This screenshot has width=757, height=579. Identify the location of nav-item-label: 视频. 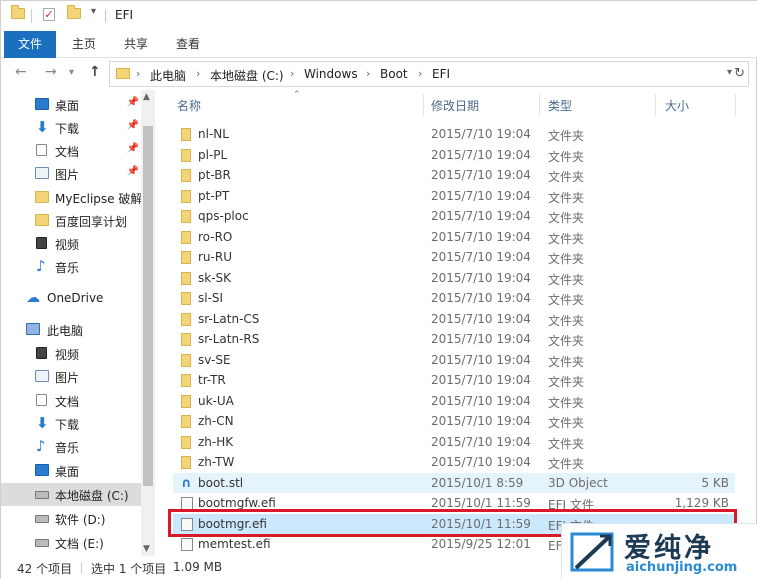
(67, 355).